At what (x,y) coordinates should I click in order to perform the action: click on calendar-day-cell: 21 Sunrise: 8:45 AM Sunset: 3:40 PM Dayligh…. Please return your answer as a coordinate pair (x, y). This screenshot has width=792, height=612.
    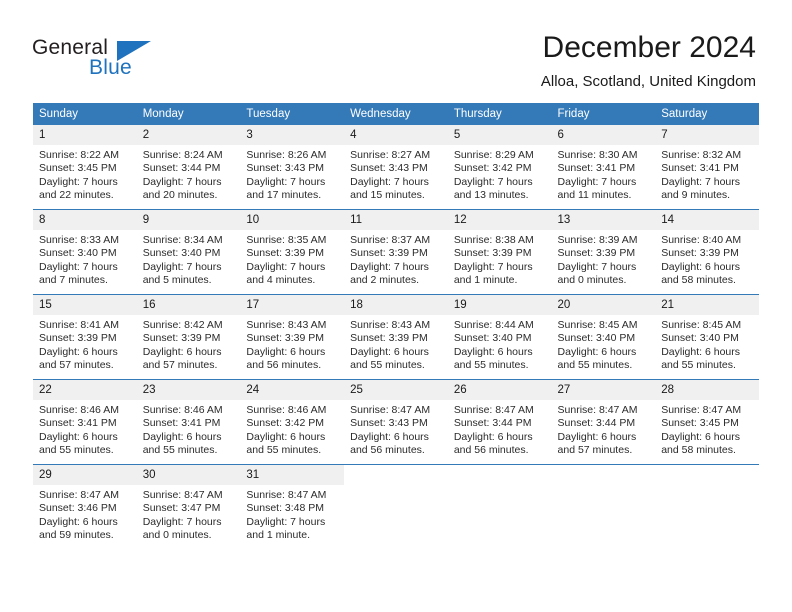
    Looking at the image, I should click on (707, 337).